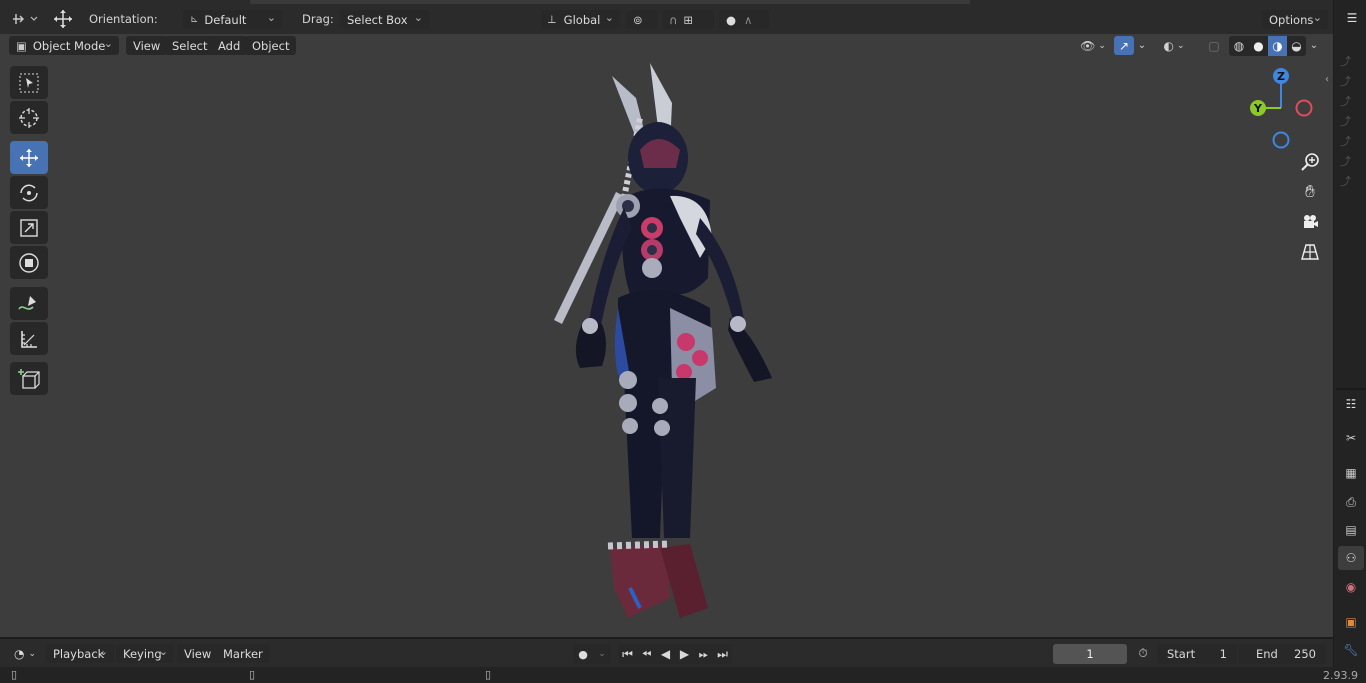 This screenshot has width=1366, height=683. Describe the element at coordinates (1310, 222) in the screenshot. I see `camera-view-button` at that location.